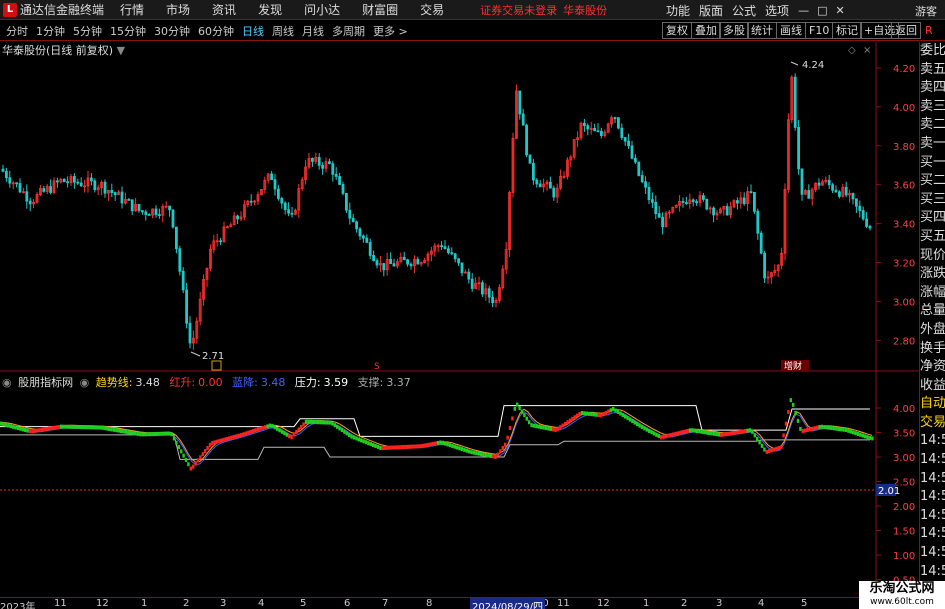 The image size is (945, 609). Describe the element at coordinates (932, 70) in the screenshot. I see `side-panel-item: 卖五` at that location.